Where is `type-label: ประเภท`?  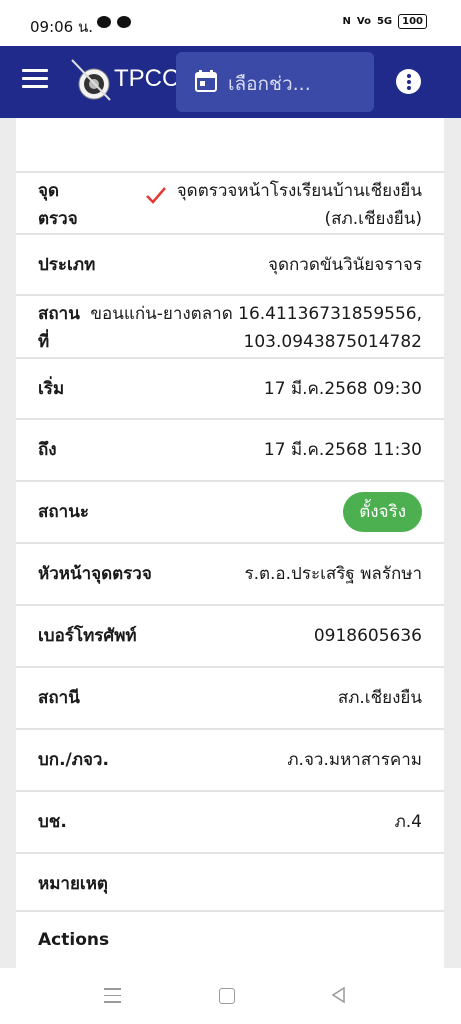
type-label: ประเภท is located at coordinates (67, 265).